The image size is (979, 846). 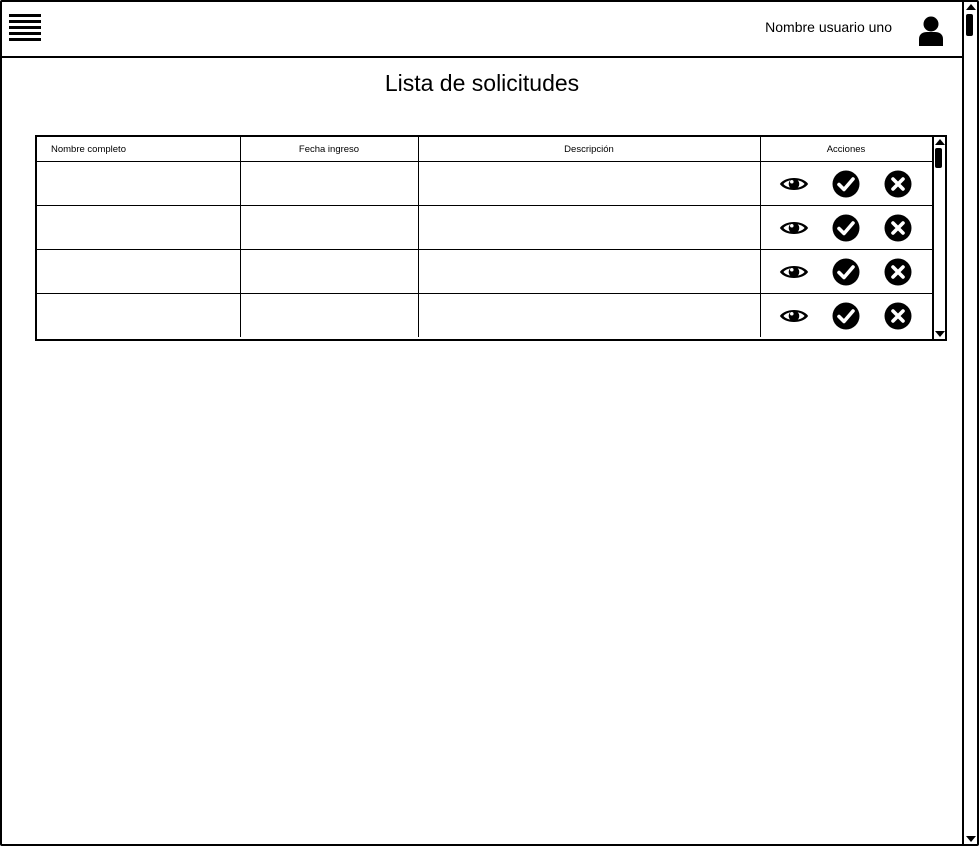 What do you see at coordinates (139, 149) in the screenshot?
I see `column-header-nombre: Nombre completo` at bounding box center [139, 149].